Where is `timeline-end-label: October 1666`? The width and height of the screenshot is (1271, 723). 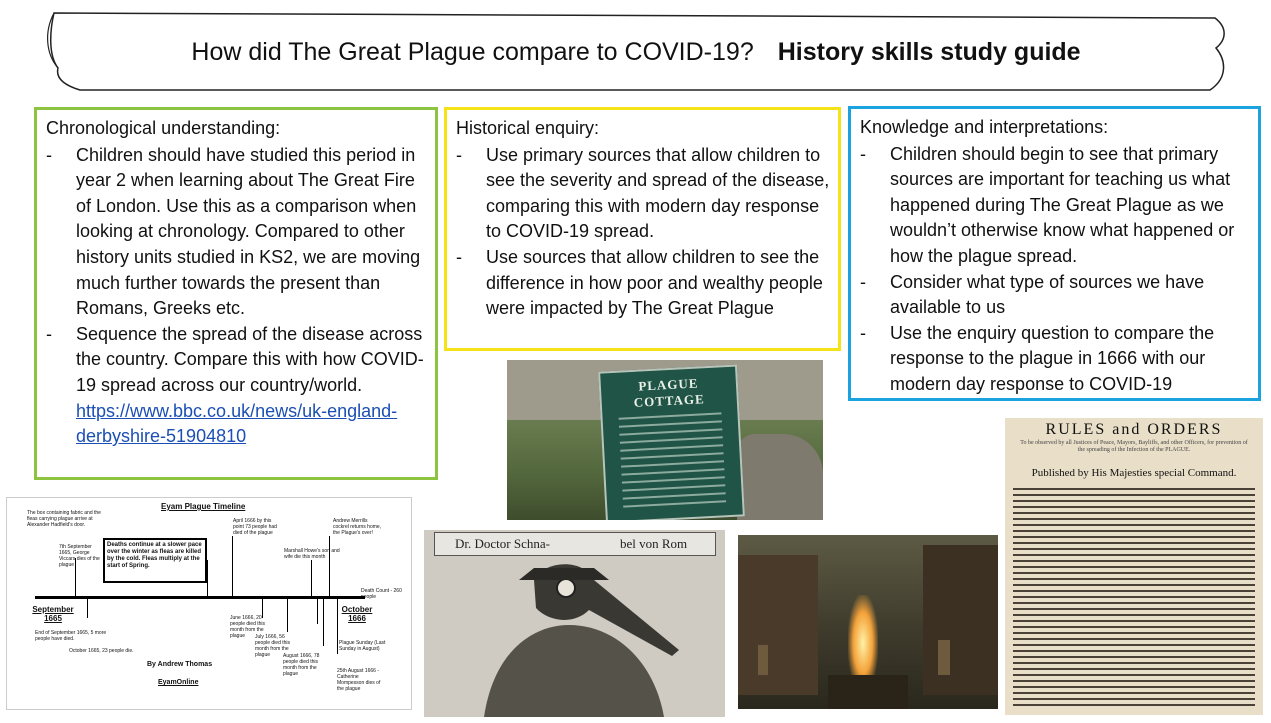 timeline-end-label: October 1666 is located at coordinates (357, 614).